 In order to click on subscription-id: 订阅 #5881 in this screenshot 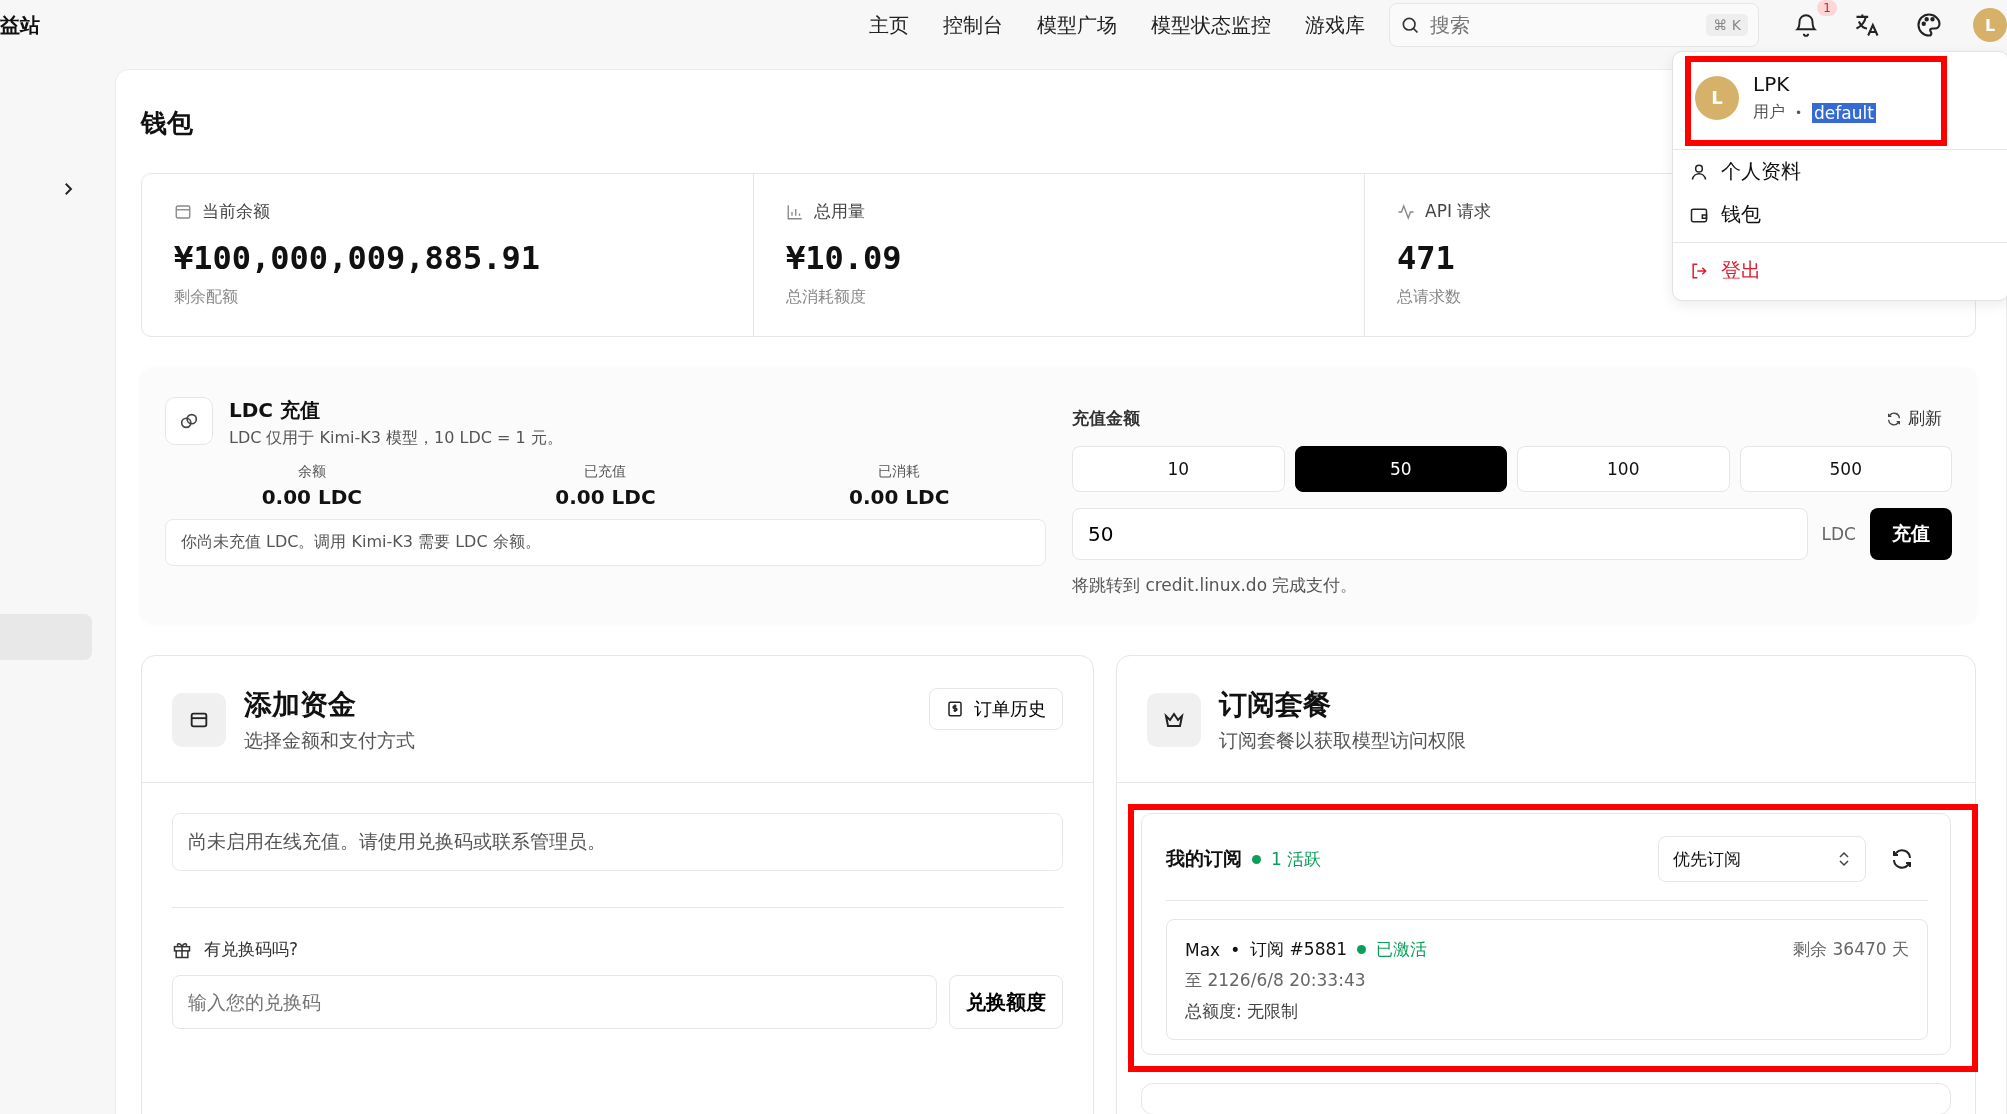, I will do `click(1299, 949)`.